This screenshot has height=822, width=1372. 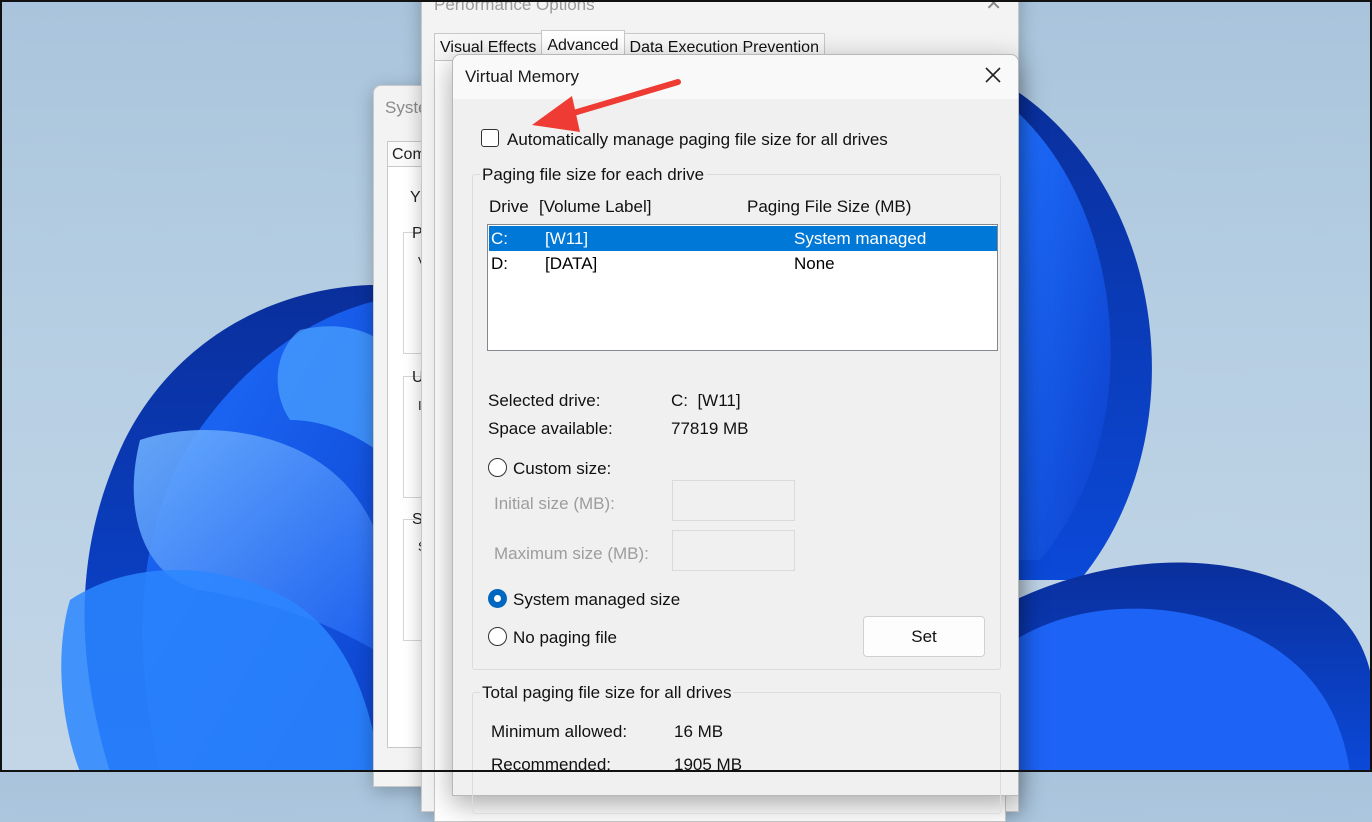 What do you see at coordinates (706, 400) in the screenshot?
I see `selected-drive-value: C: [W11]` at bounding box center [706, 400].